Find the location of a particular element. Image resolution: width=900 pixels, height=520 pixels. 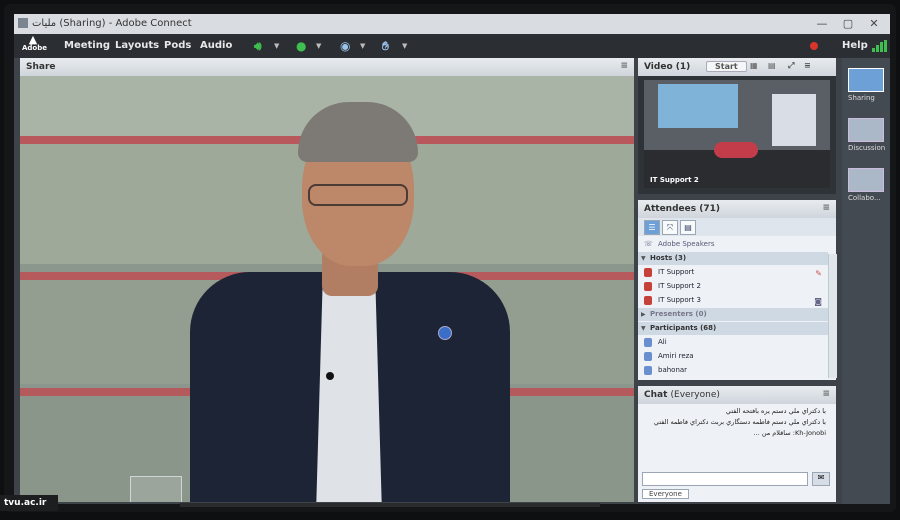

speaker-icon: 🔊︎ is located at coordinates (258, 46).